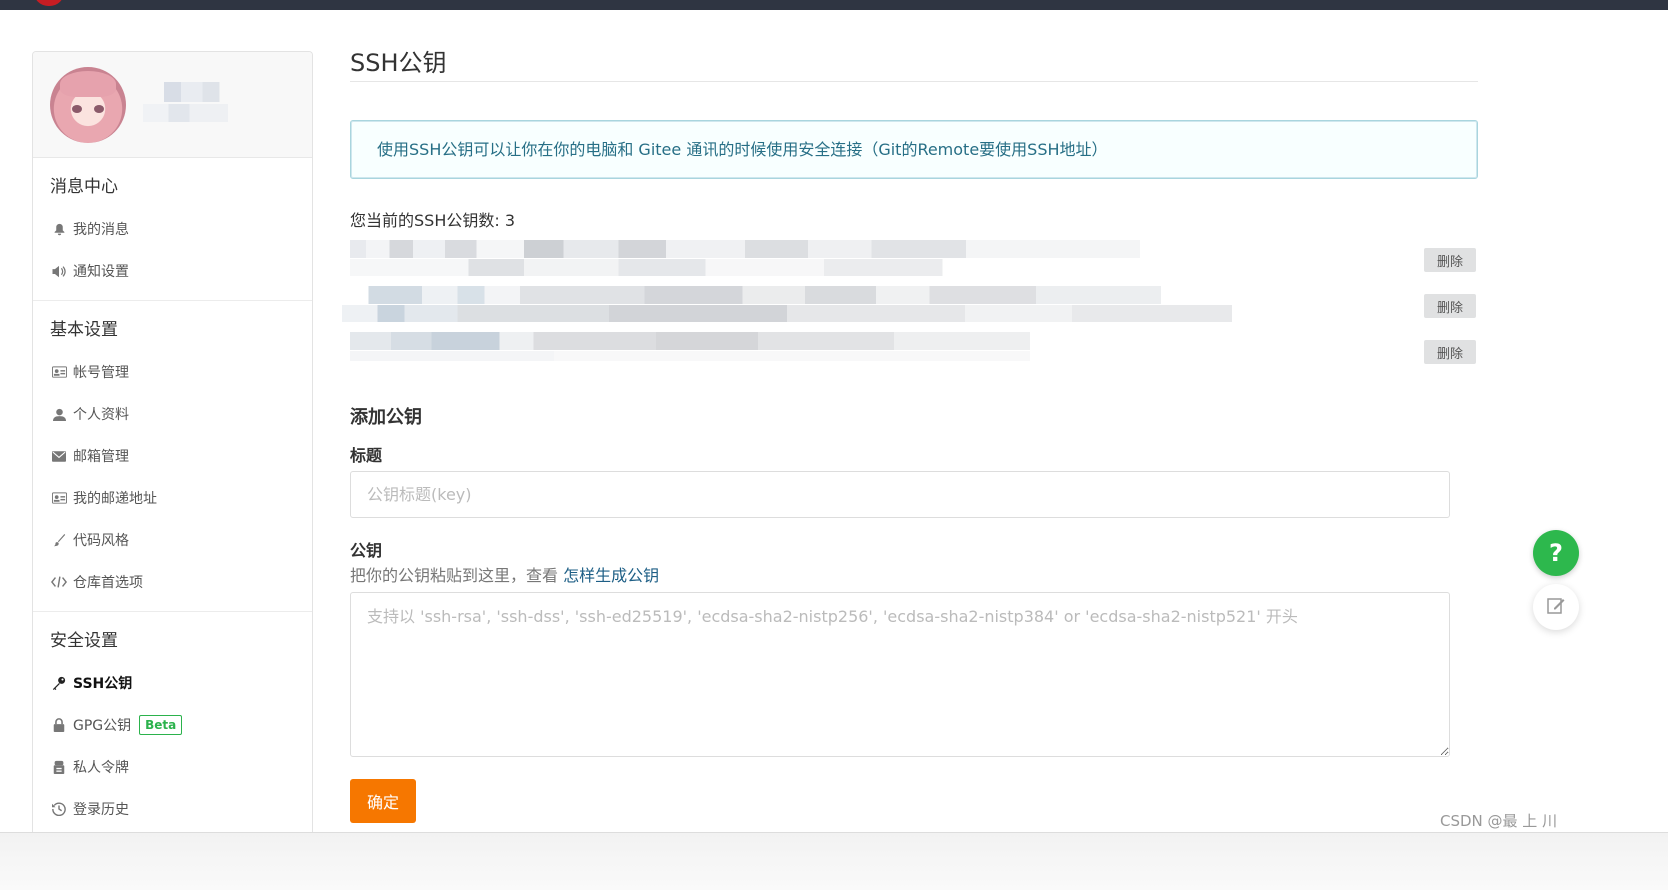 This screenshot has height=890, width=1668. Describe the element at coordinates (59, 725) in the screenshot. I see `lock-icon` at that location.